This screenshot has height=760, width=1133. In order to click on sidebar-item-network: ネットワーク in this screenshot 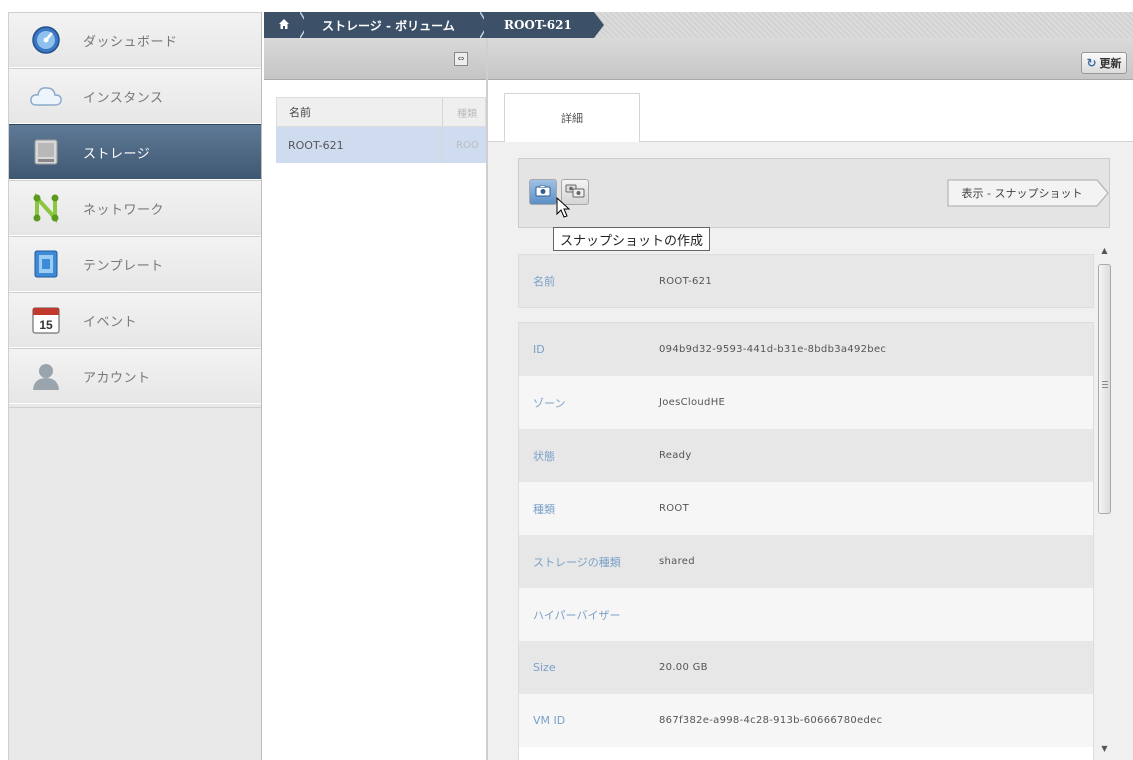, I will do `click(135, 208)`.